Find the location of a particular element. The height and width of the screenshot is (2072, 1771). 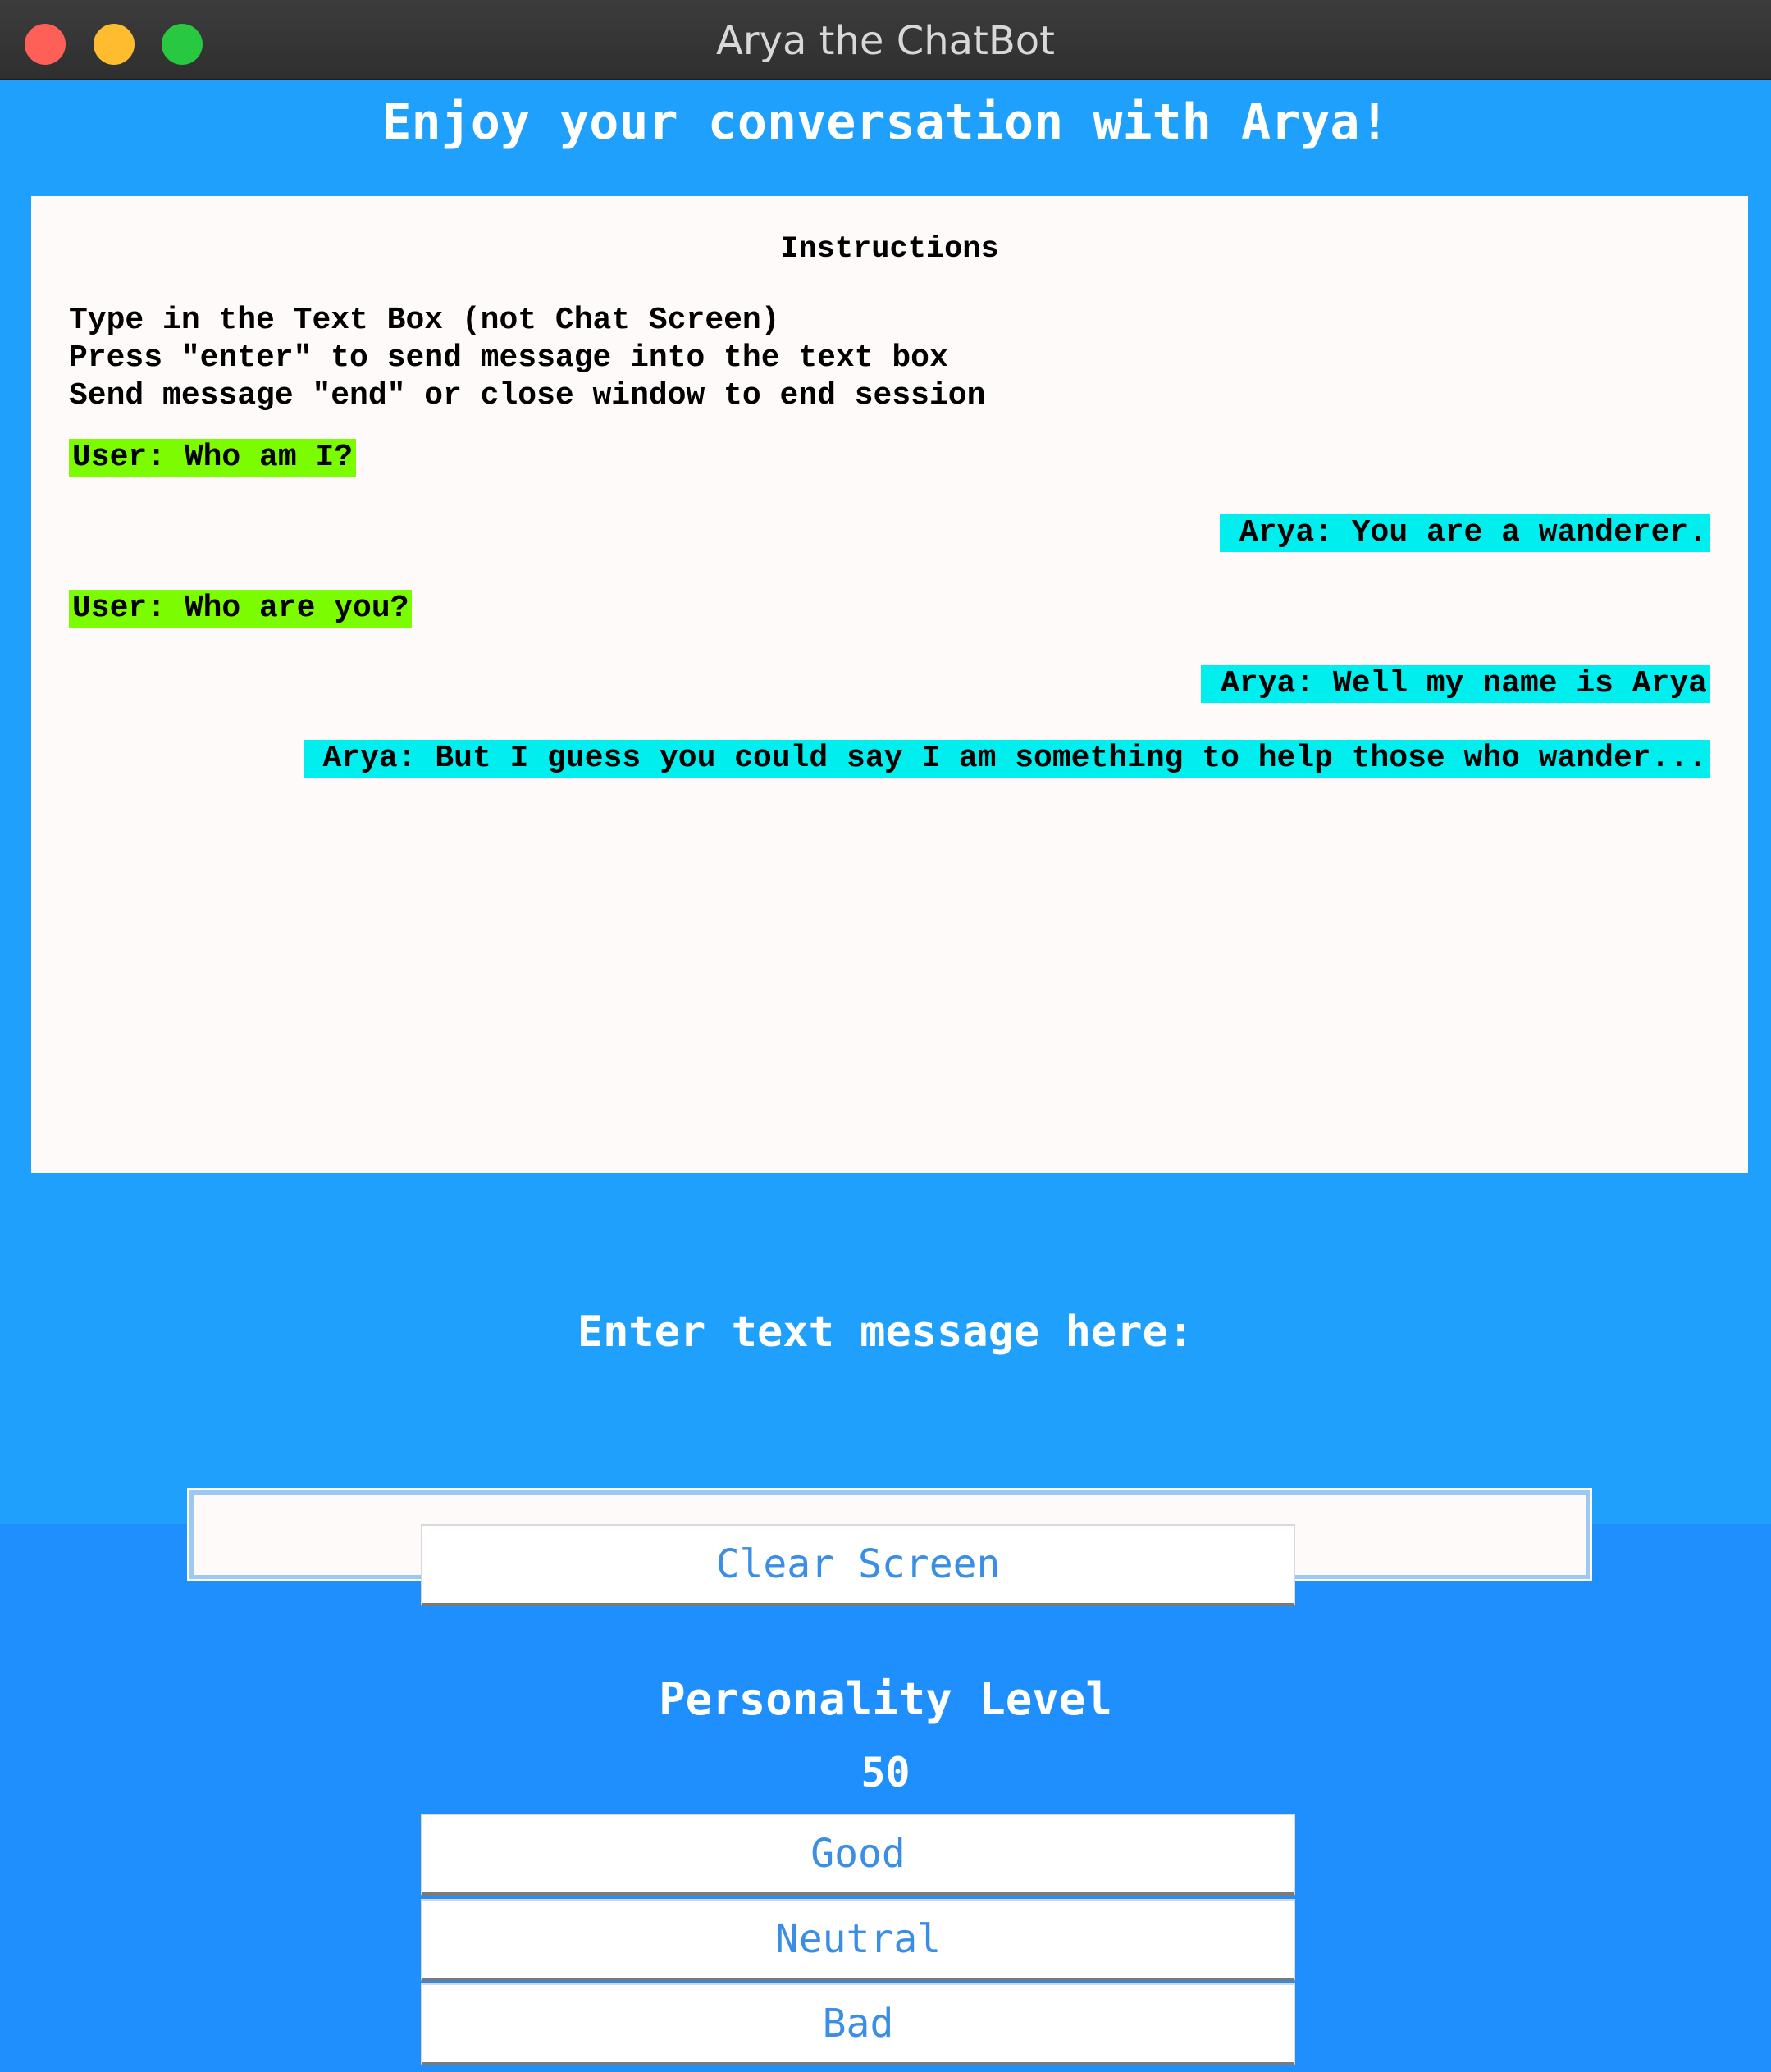

page-title: Enjoy your conversation with Arya! is located at coordinates (885, 122).